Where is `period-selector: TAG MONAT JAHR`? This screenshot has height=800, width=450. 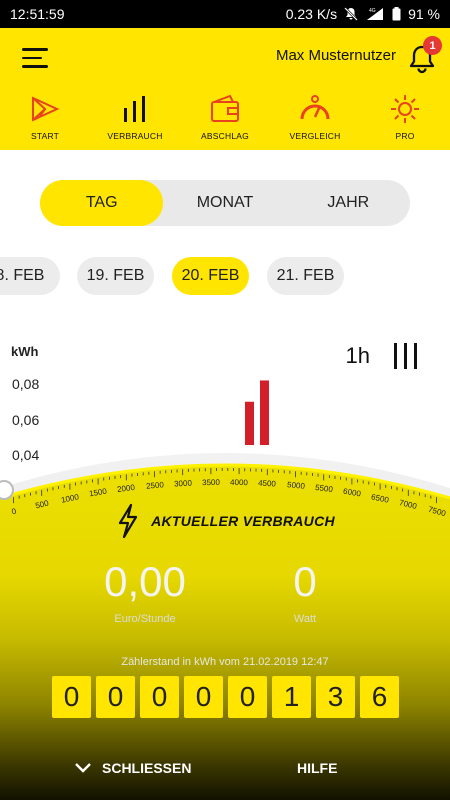
period-selector: TAG MONAT JAHR is located at coordinates (225, 203).